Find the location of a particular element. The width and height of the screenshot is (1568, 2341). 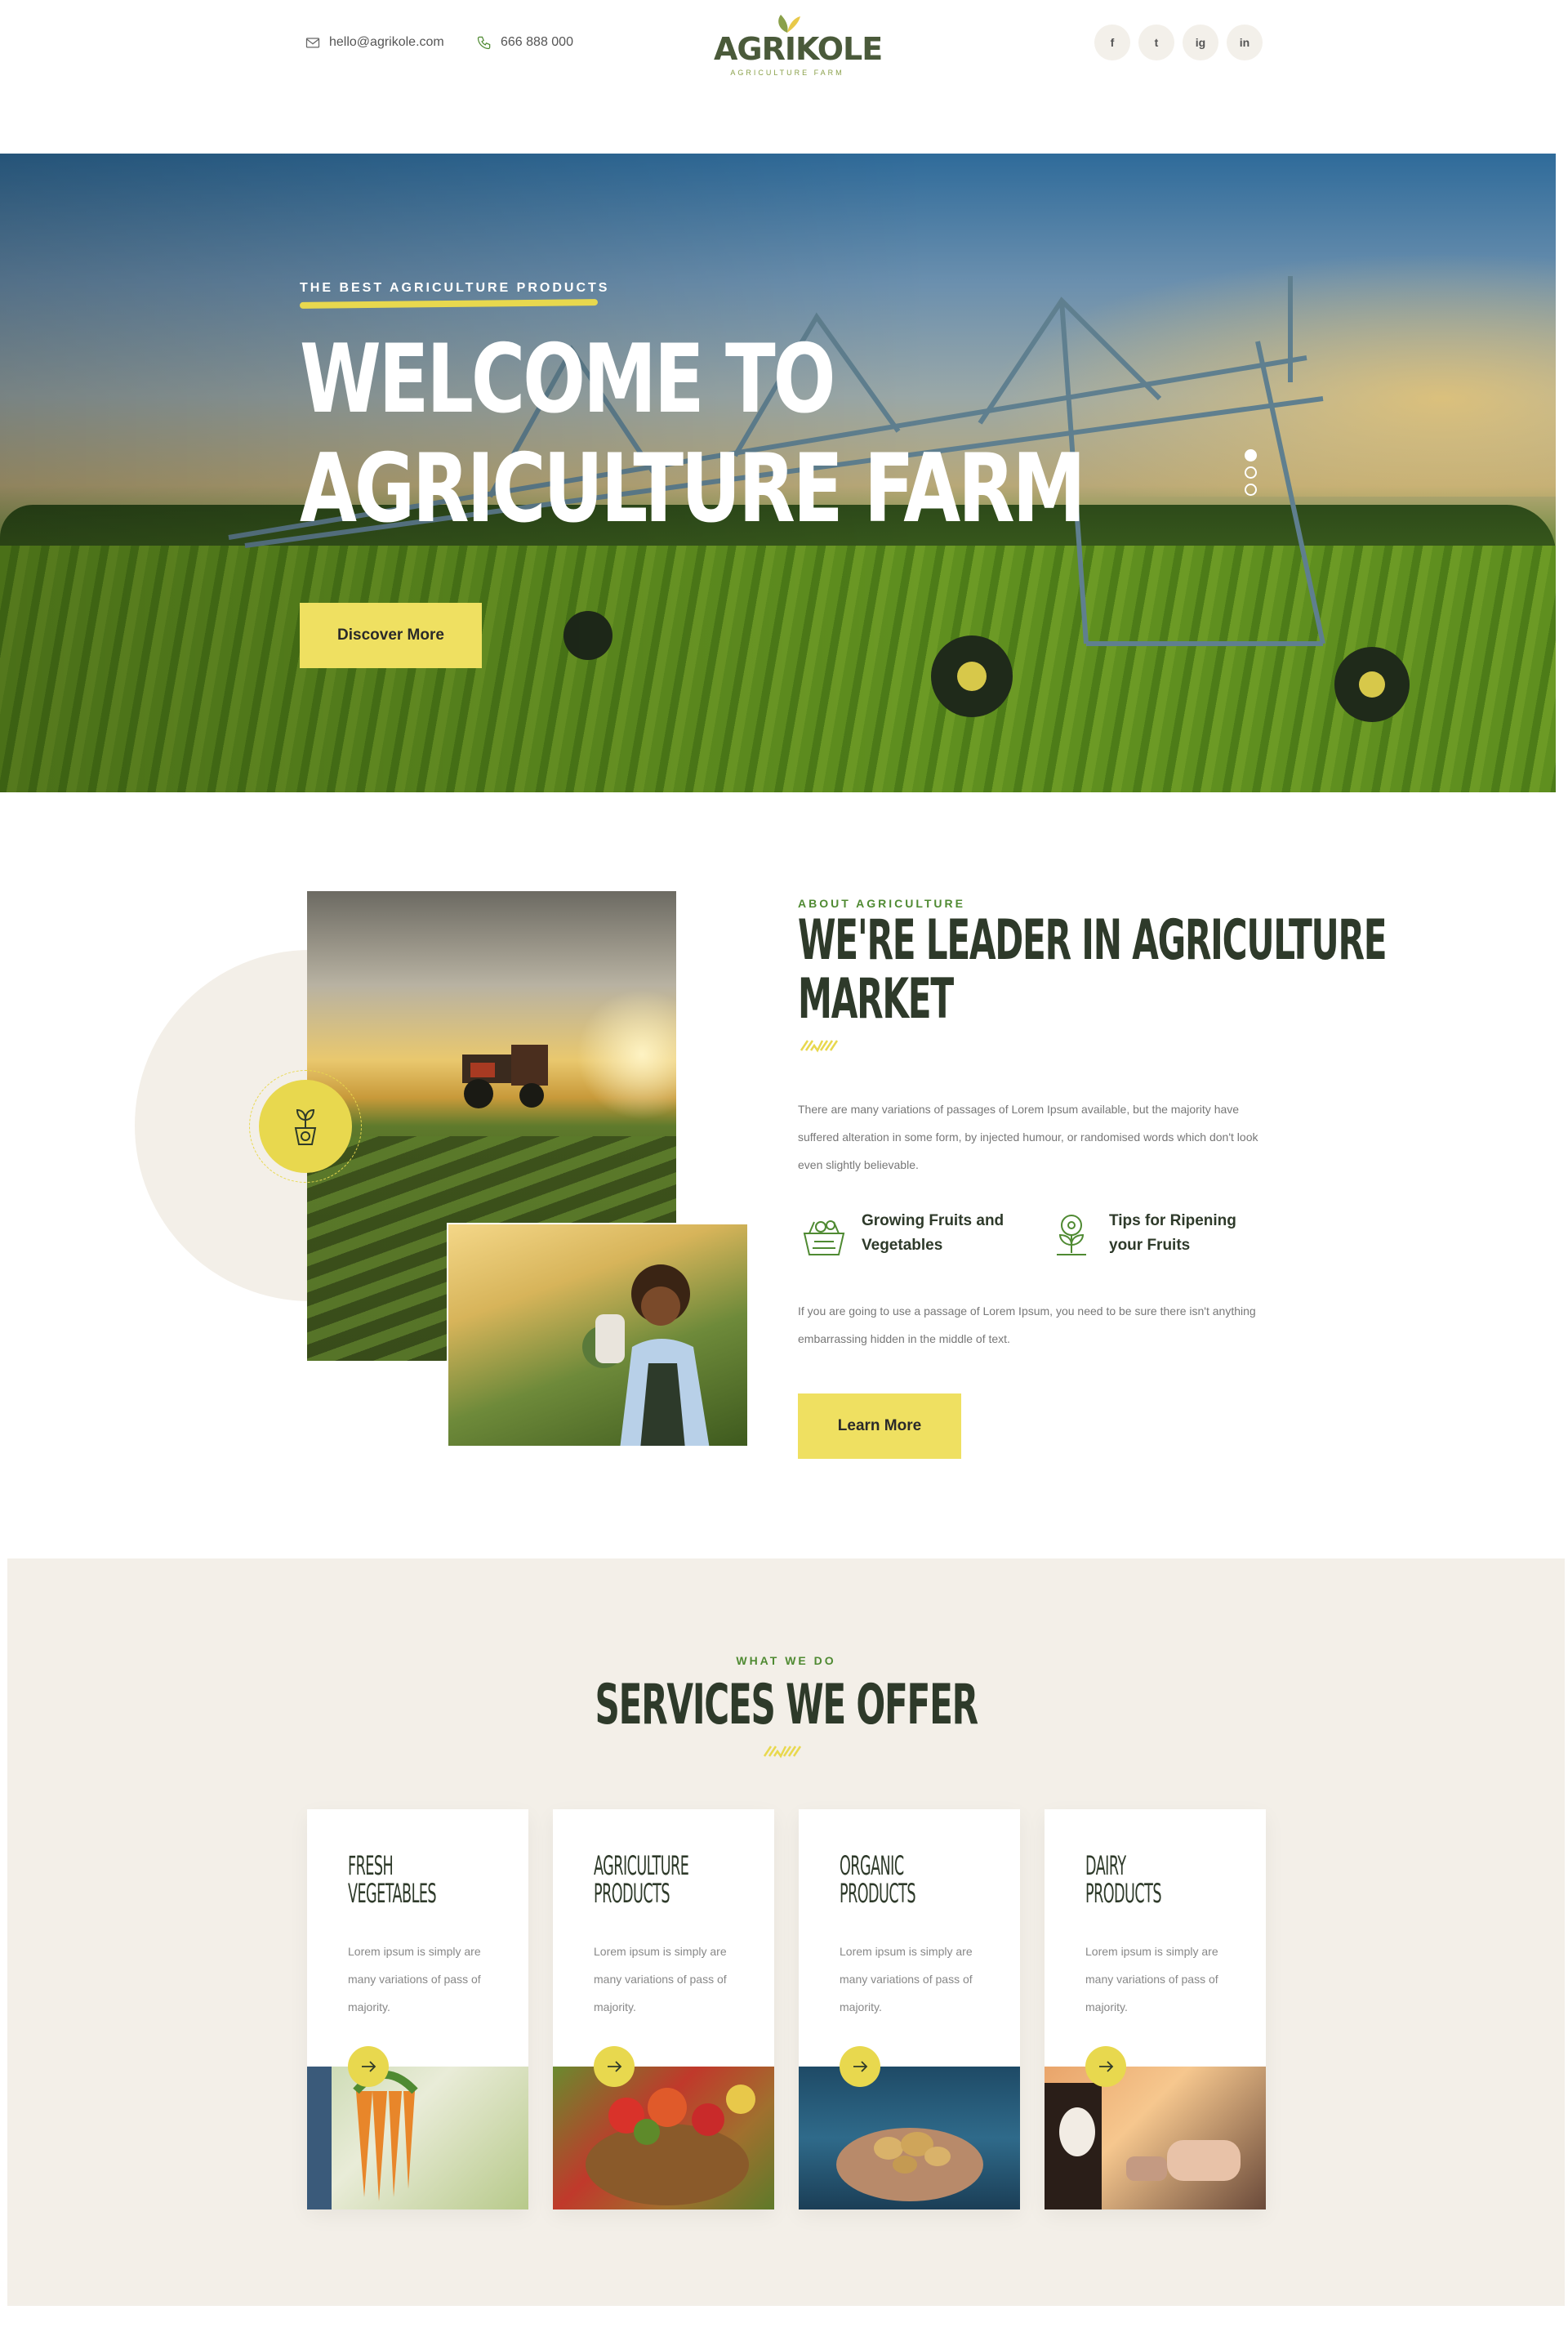

plant-pot-badge is located at coordinates (305, 1126).